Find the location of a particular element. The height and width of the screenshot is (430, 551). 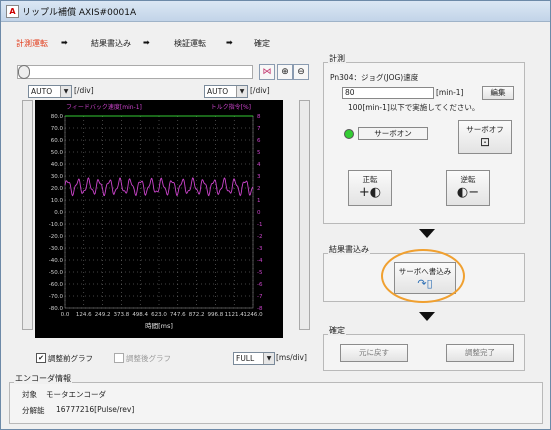

right-axis-scale-select: AUTO ▼ is located at coordinates (226, 91).